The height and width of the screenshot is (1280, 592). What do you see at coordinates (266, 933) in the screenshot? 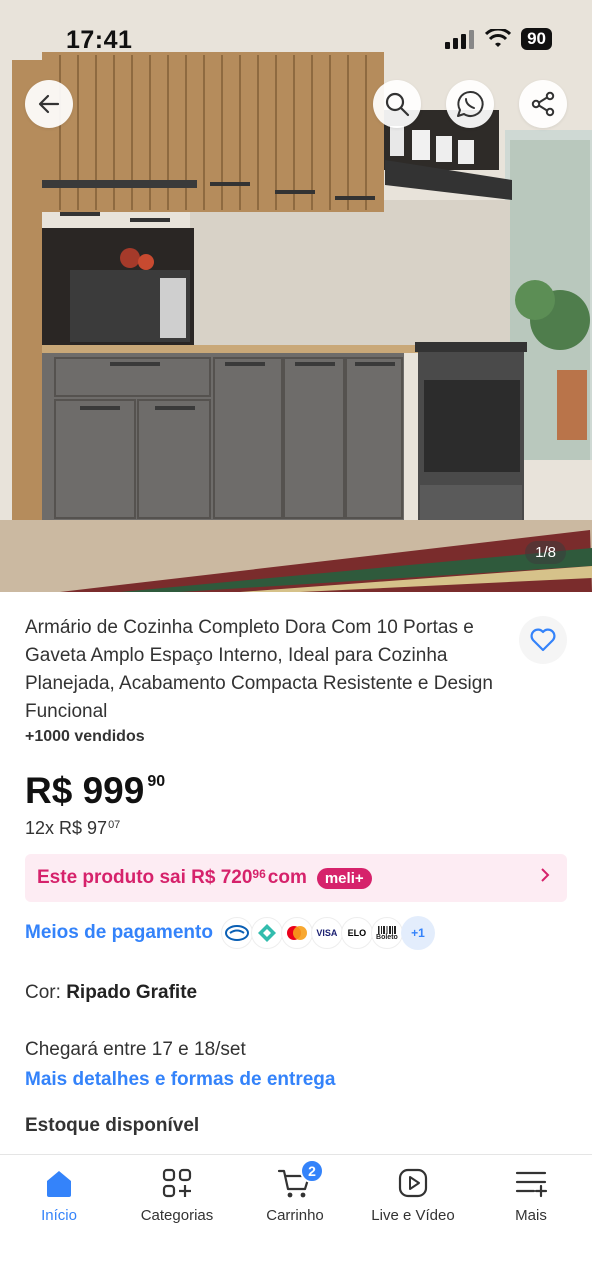
I see `pix-icon` at bounding box center [266, 933].